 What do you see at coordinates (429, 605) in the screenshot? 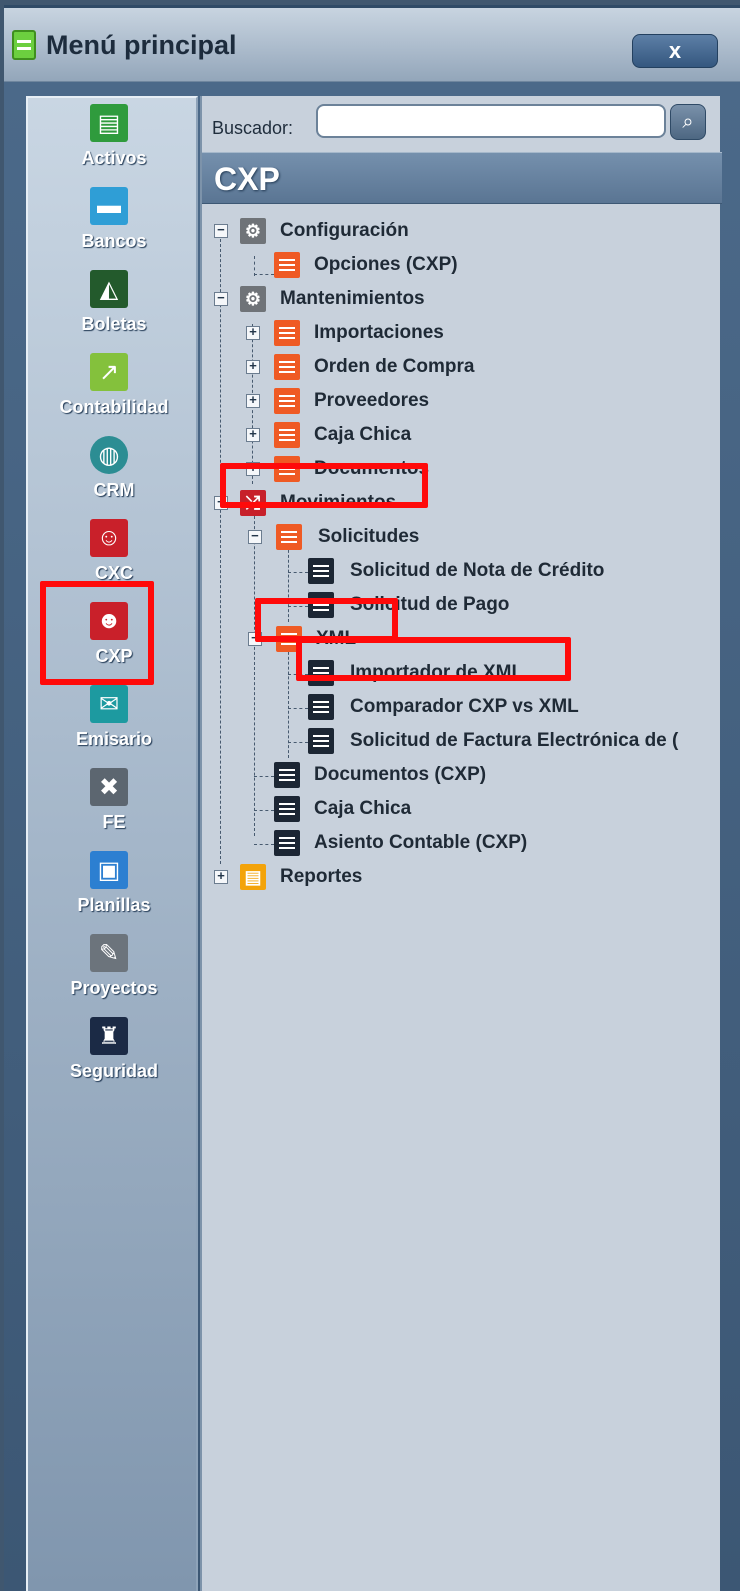
I see `tree-item-sol-pago: Solicitud de Pago` at bounding box center [429, 605].